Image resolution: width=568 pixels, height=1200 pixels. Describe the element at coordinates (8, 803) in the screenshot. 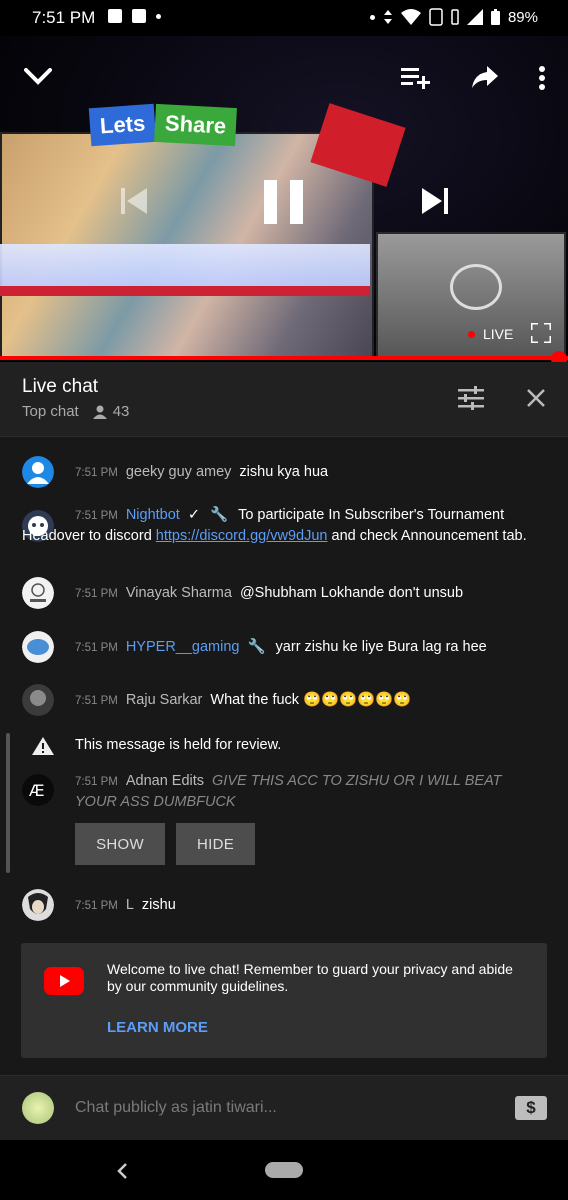

I see `chat-scrollbar` at that location.